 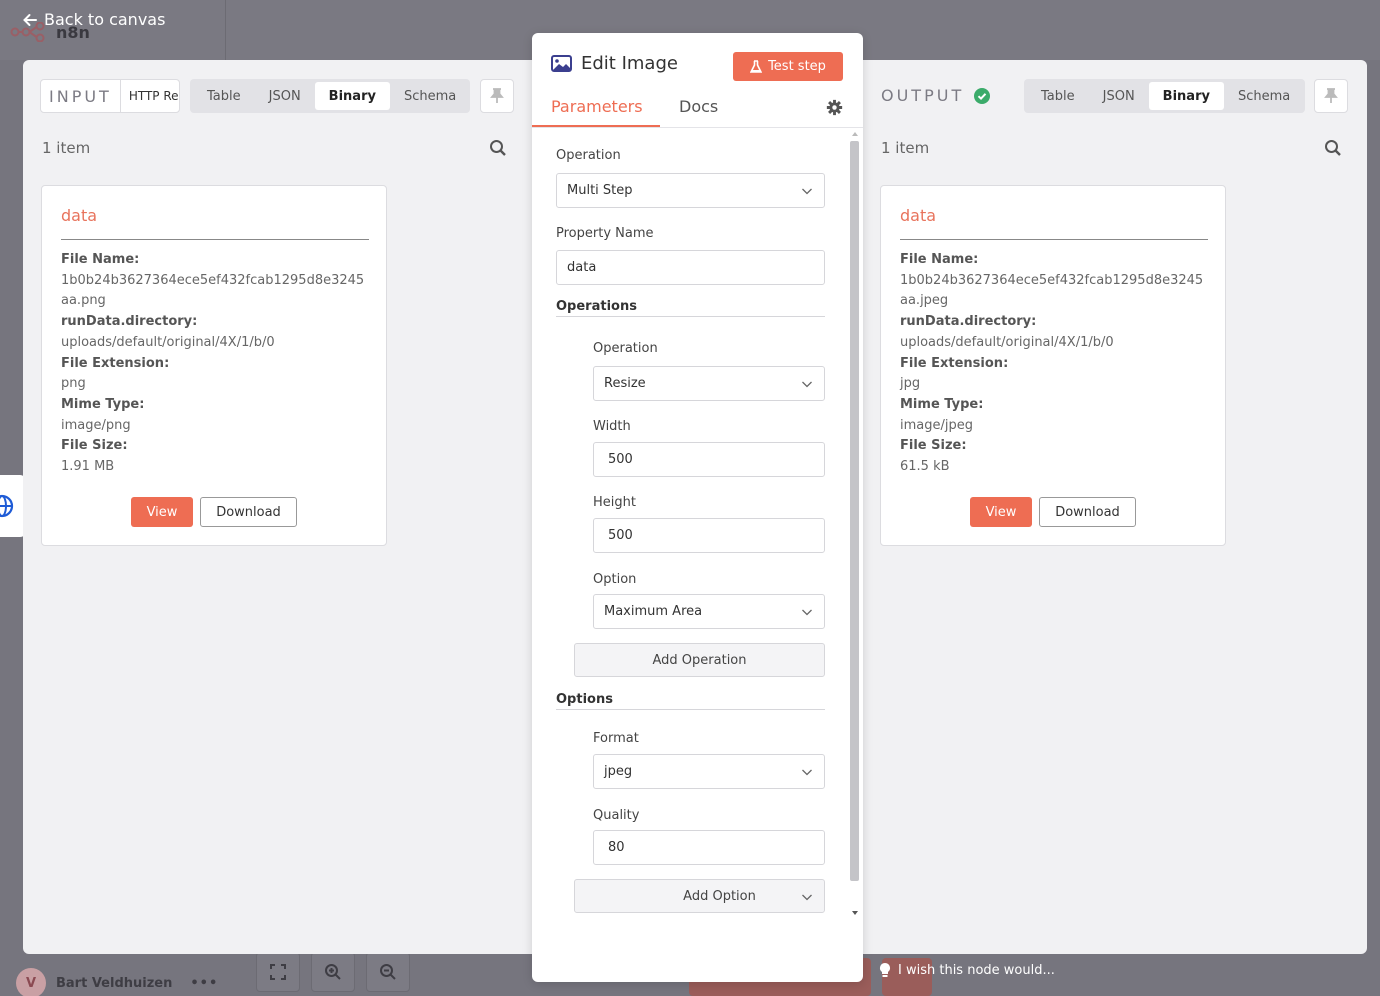 I want to click on input-card-actions: View Download, so click(x=214, y=512).